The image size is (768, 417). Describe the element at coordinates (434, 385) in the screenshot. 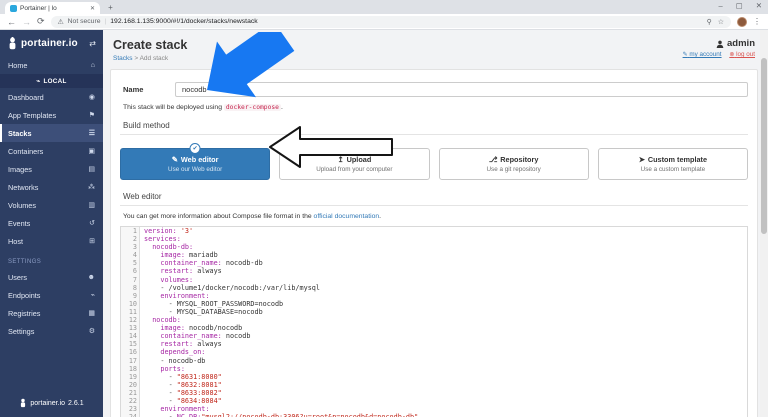

I see `editor-line: 20 - "8632:8081"` at that location.